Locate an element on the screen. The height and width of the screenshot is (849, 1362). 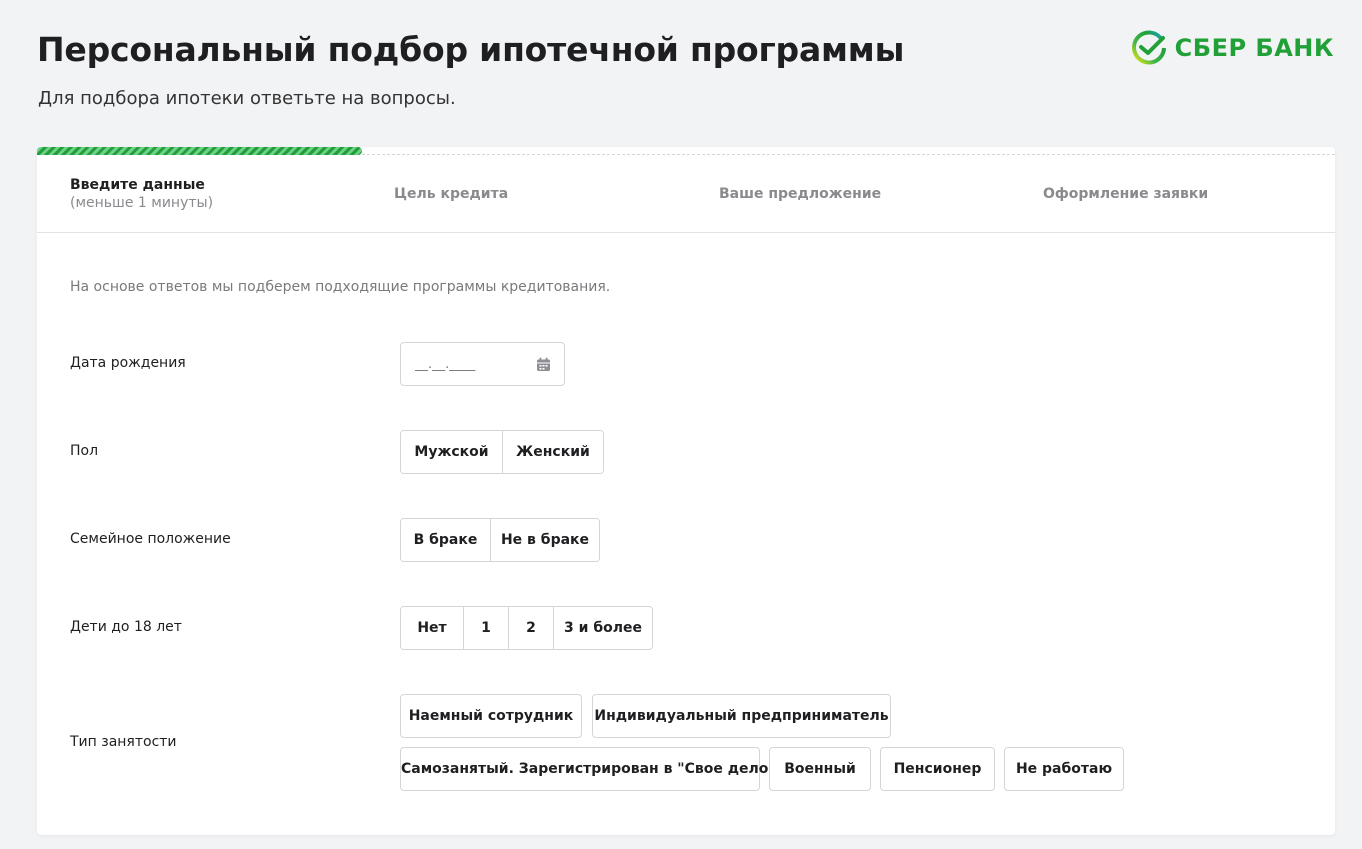
children-label: Дети до 18 лет is located at coordinates (126, 627).